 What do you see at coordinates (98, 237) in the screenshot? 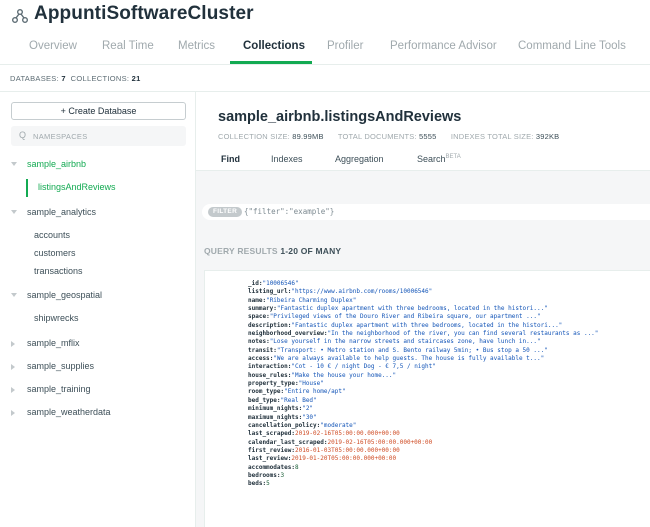
I see `sidebar-collection-accounts: accounts` at bounding box center [98, 237].